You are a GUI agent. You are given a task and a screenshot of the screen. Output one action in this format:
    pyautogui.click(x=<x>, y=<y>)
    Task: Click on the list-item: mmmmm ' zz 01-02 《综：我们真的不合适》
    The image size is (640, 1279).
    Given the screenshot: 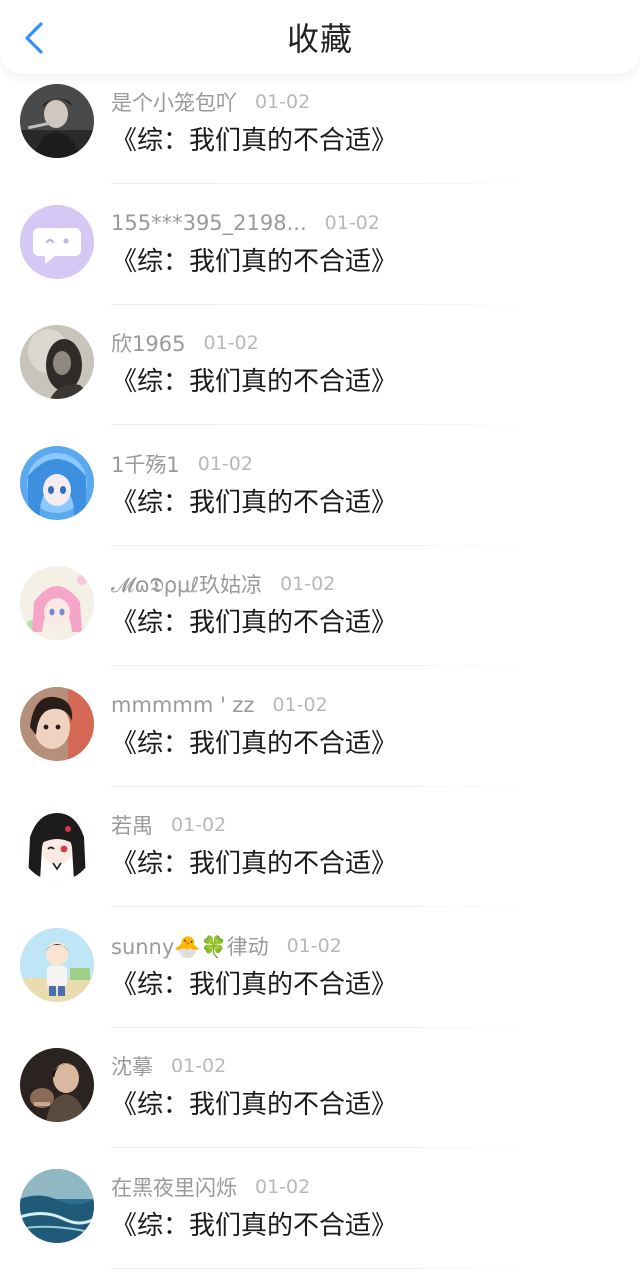 What is the action you would take?
    pyautogui.click(x=320, y=737)
    